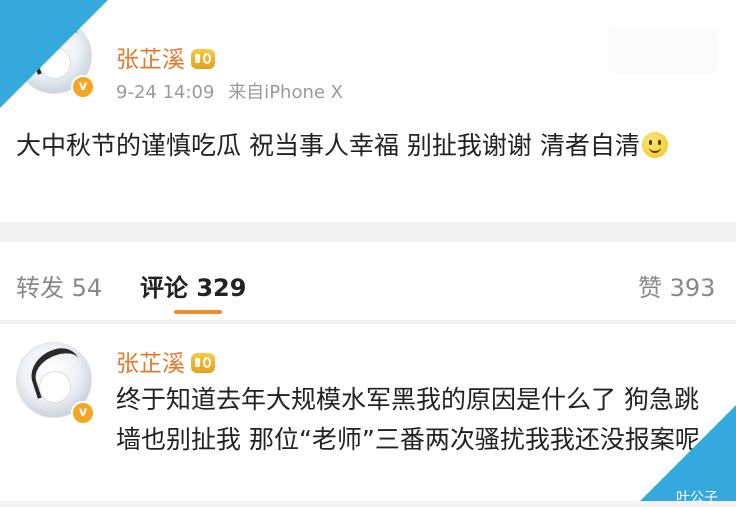 This screenshot has width=736, height=507. What do you see at coordinates (697, 498) in the screenshot?
I see `watermark-text: 叶公子` at bounding box center [697, 498].